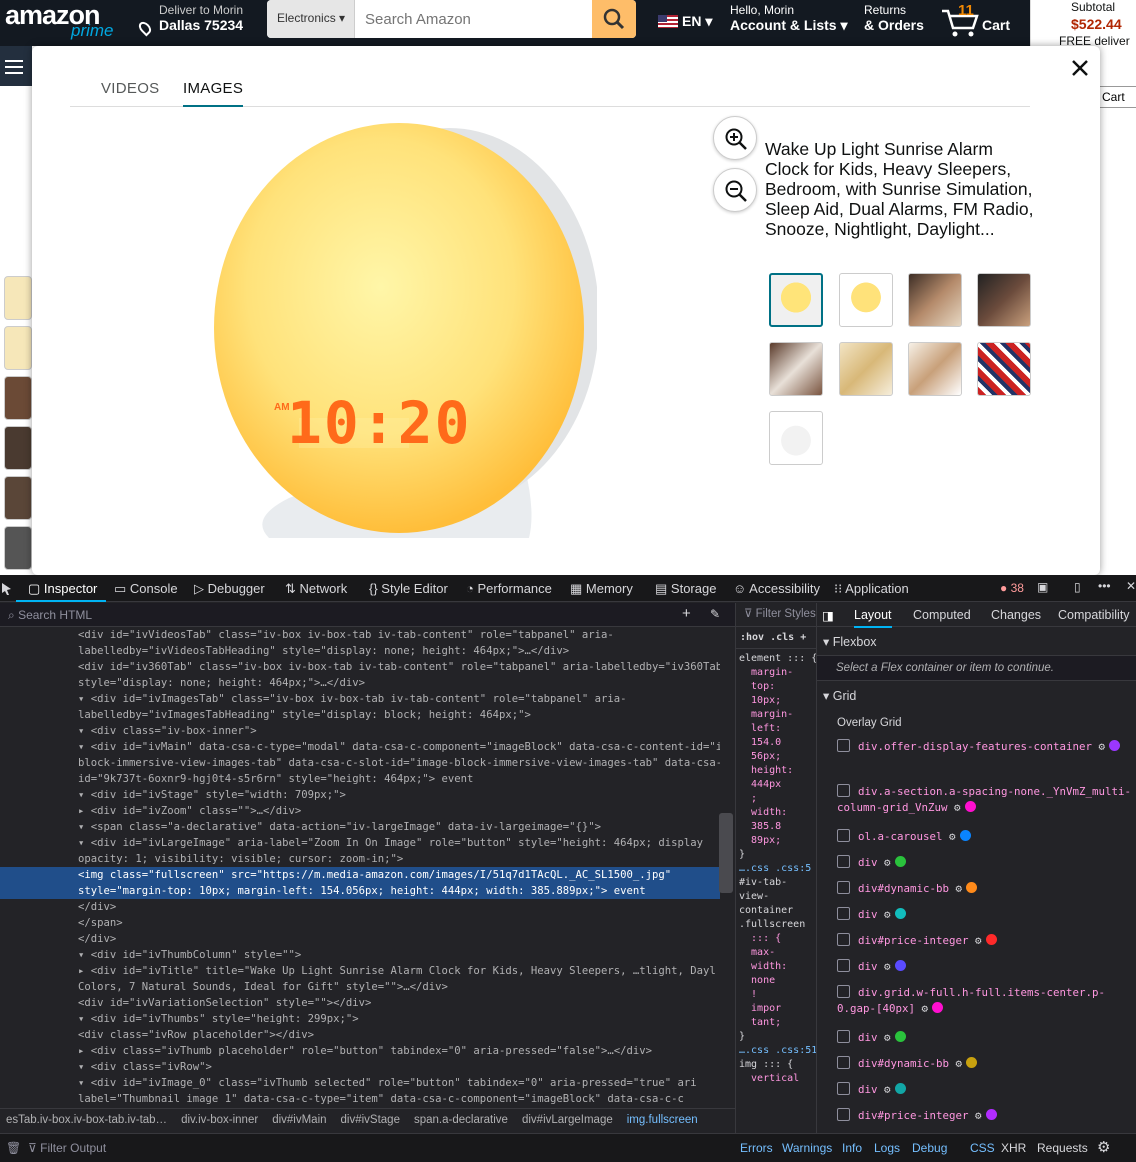 This screenshot has height=1162, width=1136. What do you see at coordinates (685, 21) in the screenshot?
I see `language-selector: EN ▾` at bounding box center [685, 21].